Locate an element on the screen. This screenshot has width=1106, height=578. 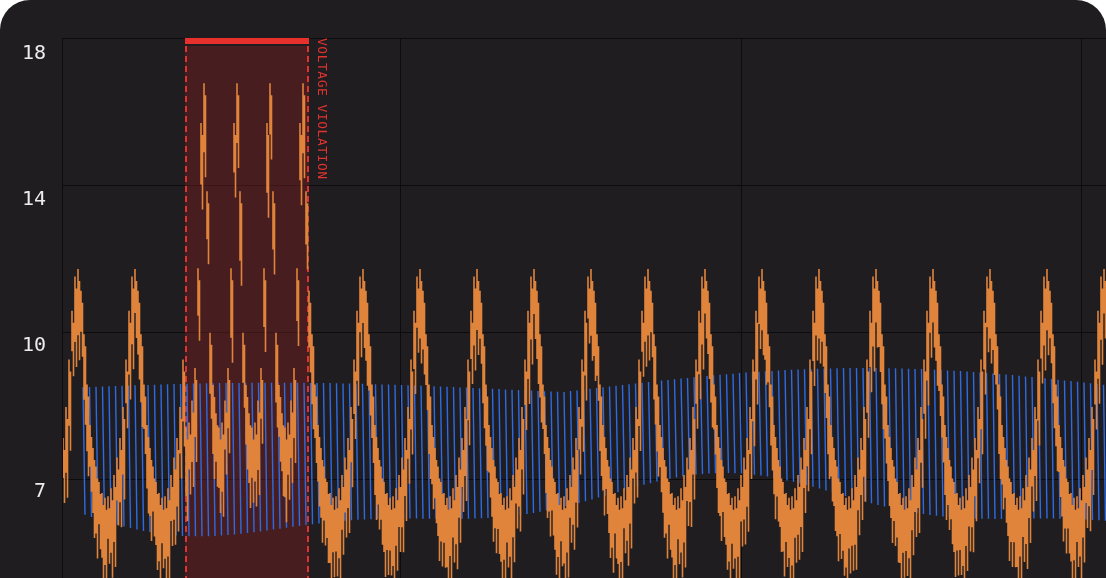
violation-label: VOLTAGE VIOLATION is located at coordinates (322, 109).